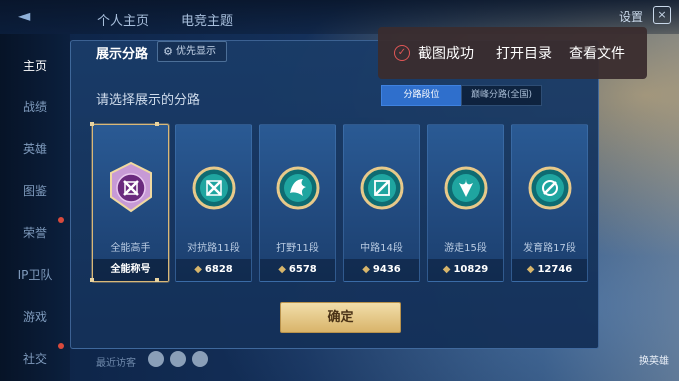 The image size is (679, 381). What do you see at coordinates (382, 188) in the screenshot?
I see `mid-lane-emblem-icon` at bounding box center [382, 188].